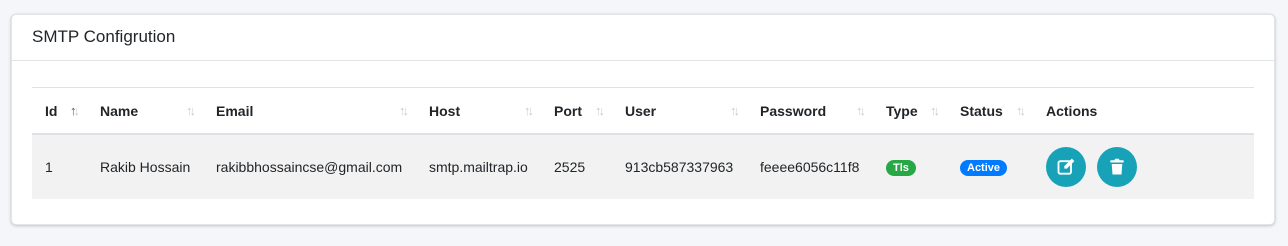  I want to click on cell-name: Rakib Hossain, so click(145, 167).